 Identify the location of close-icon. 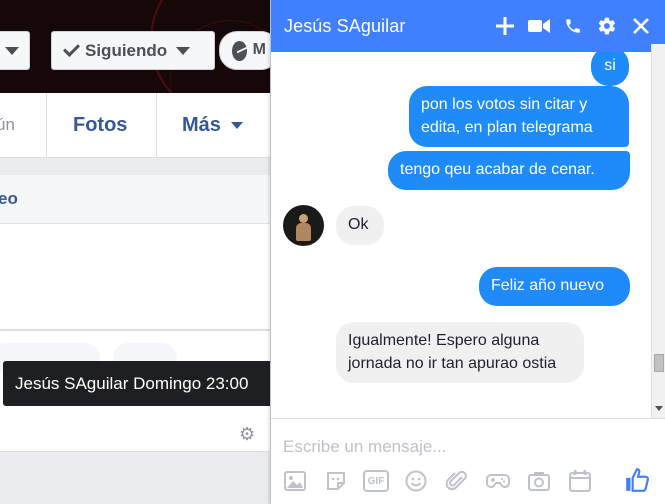
(641, 26).